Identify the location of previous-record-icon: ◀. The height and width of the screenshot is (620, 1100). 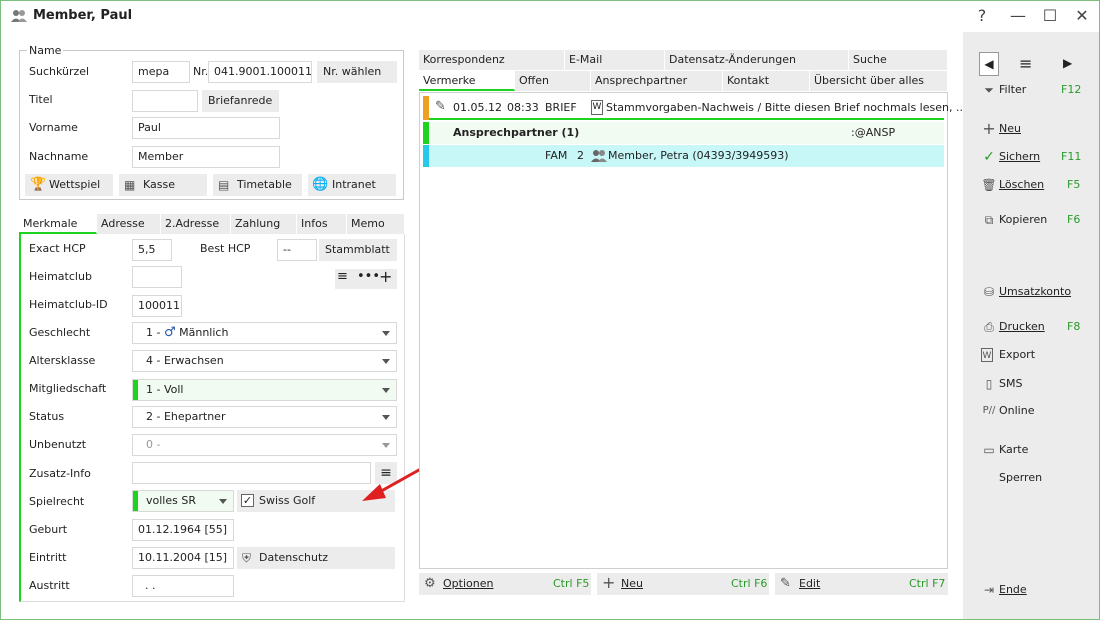
(989, 64).